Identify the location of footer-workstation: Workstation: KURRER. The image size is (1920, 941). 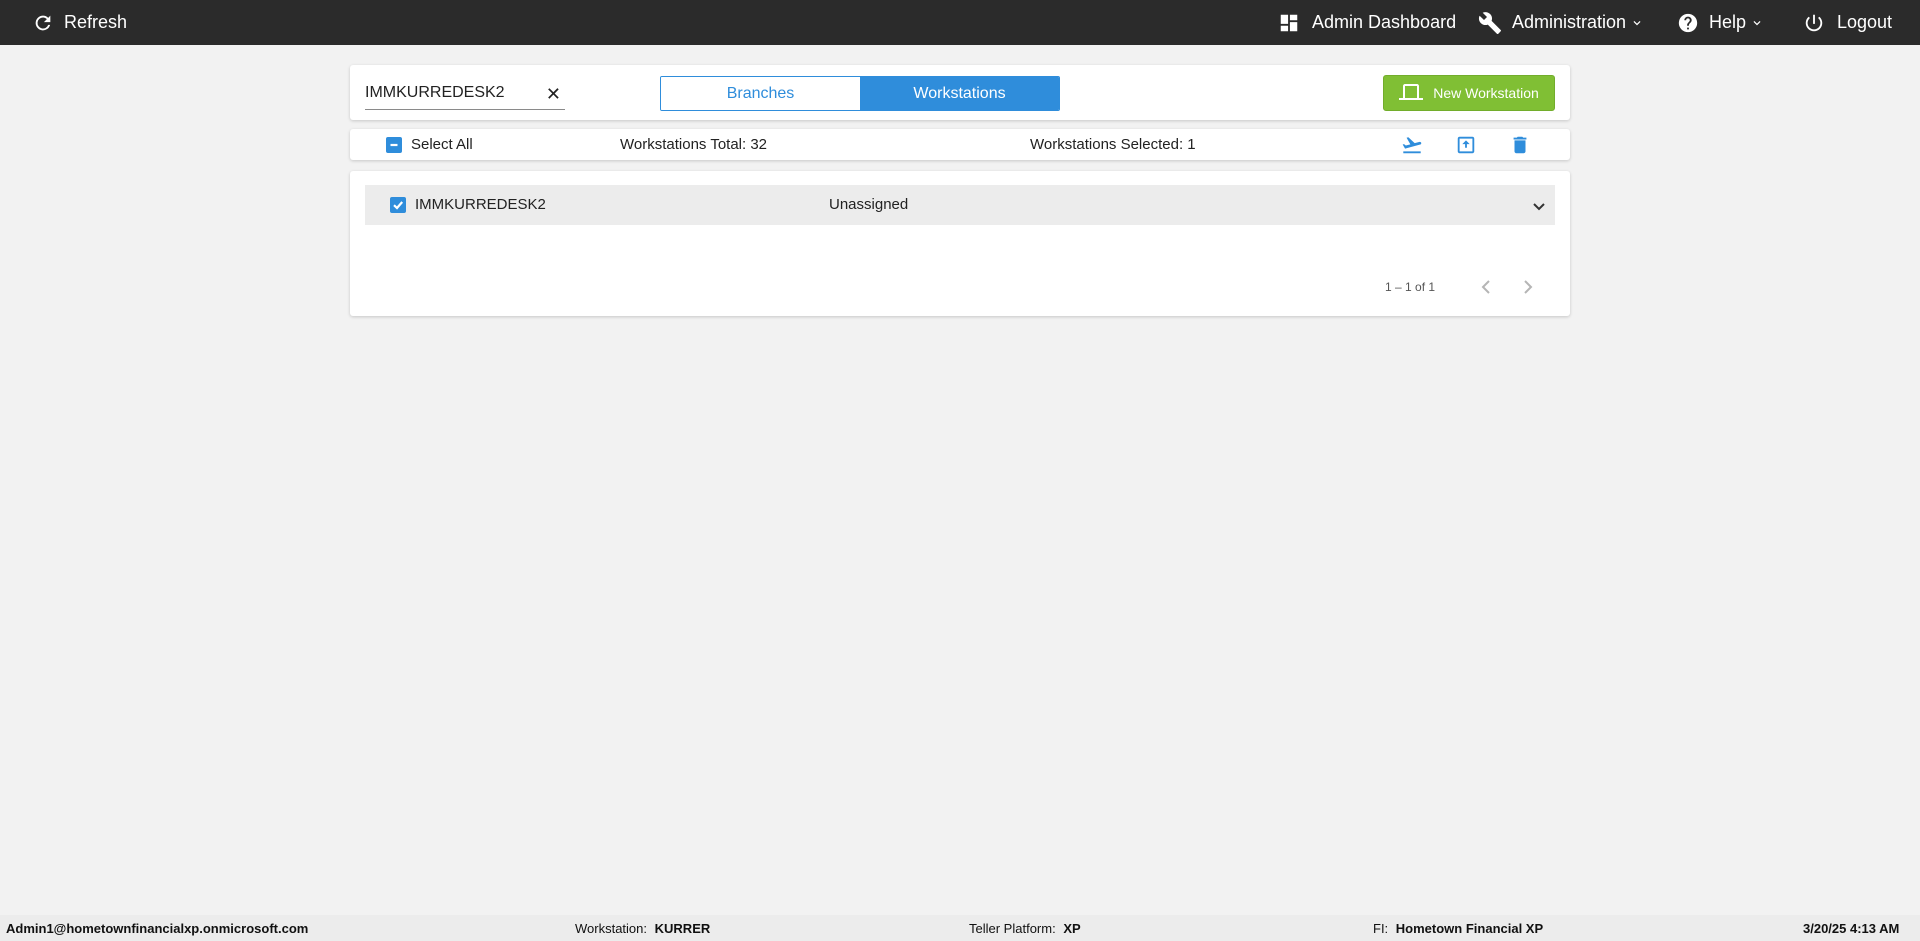
(642, 928).